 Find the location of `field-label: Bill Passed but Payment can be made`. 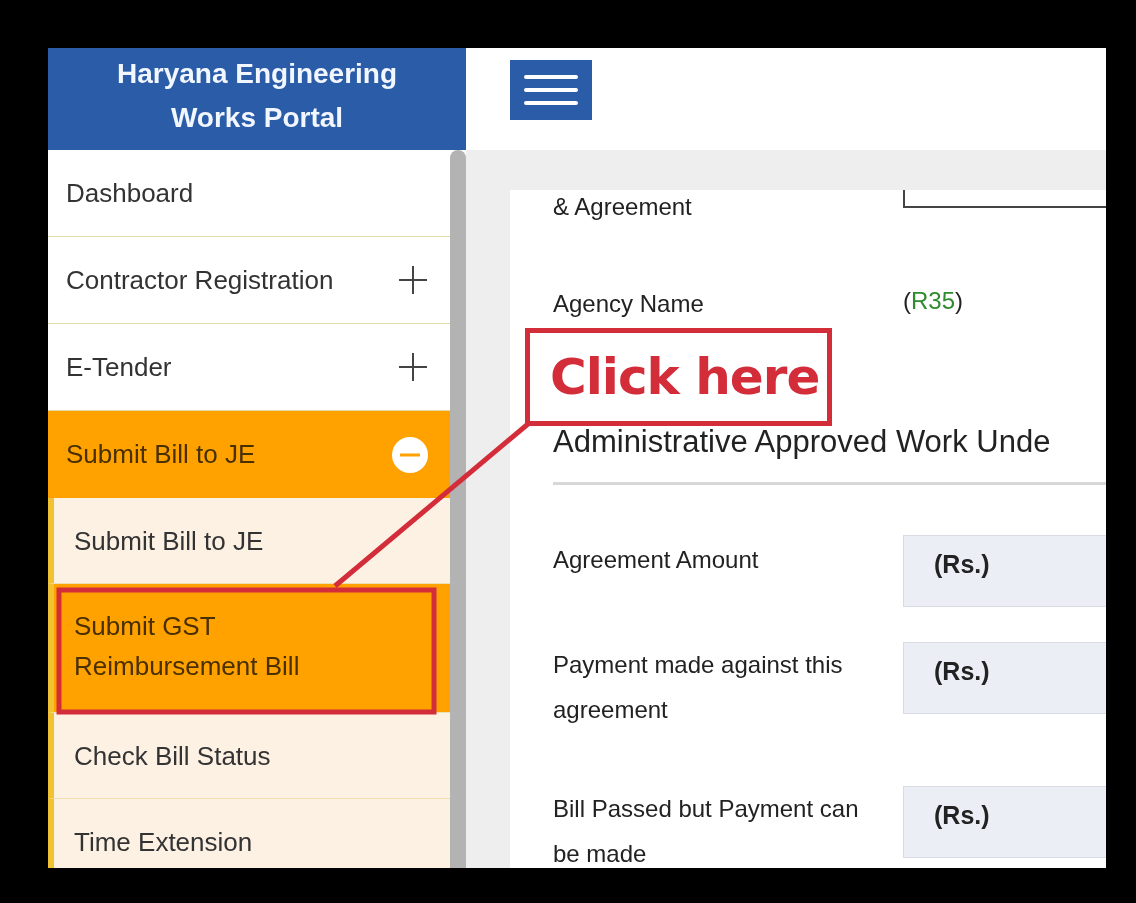

field-label: Bill Passed but Payment can be made is located at coordinates (706, 831).